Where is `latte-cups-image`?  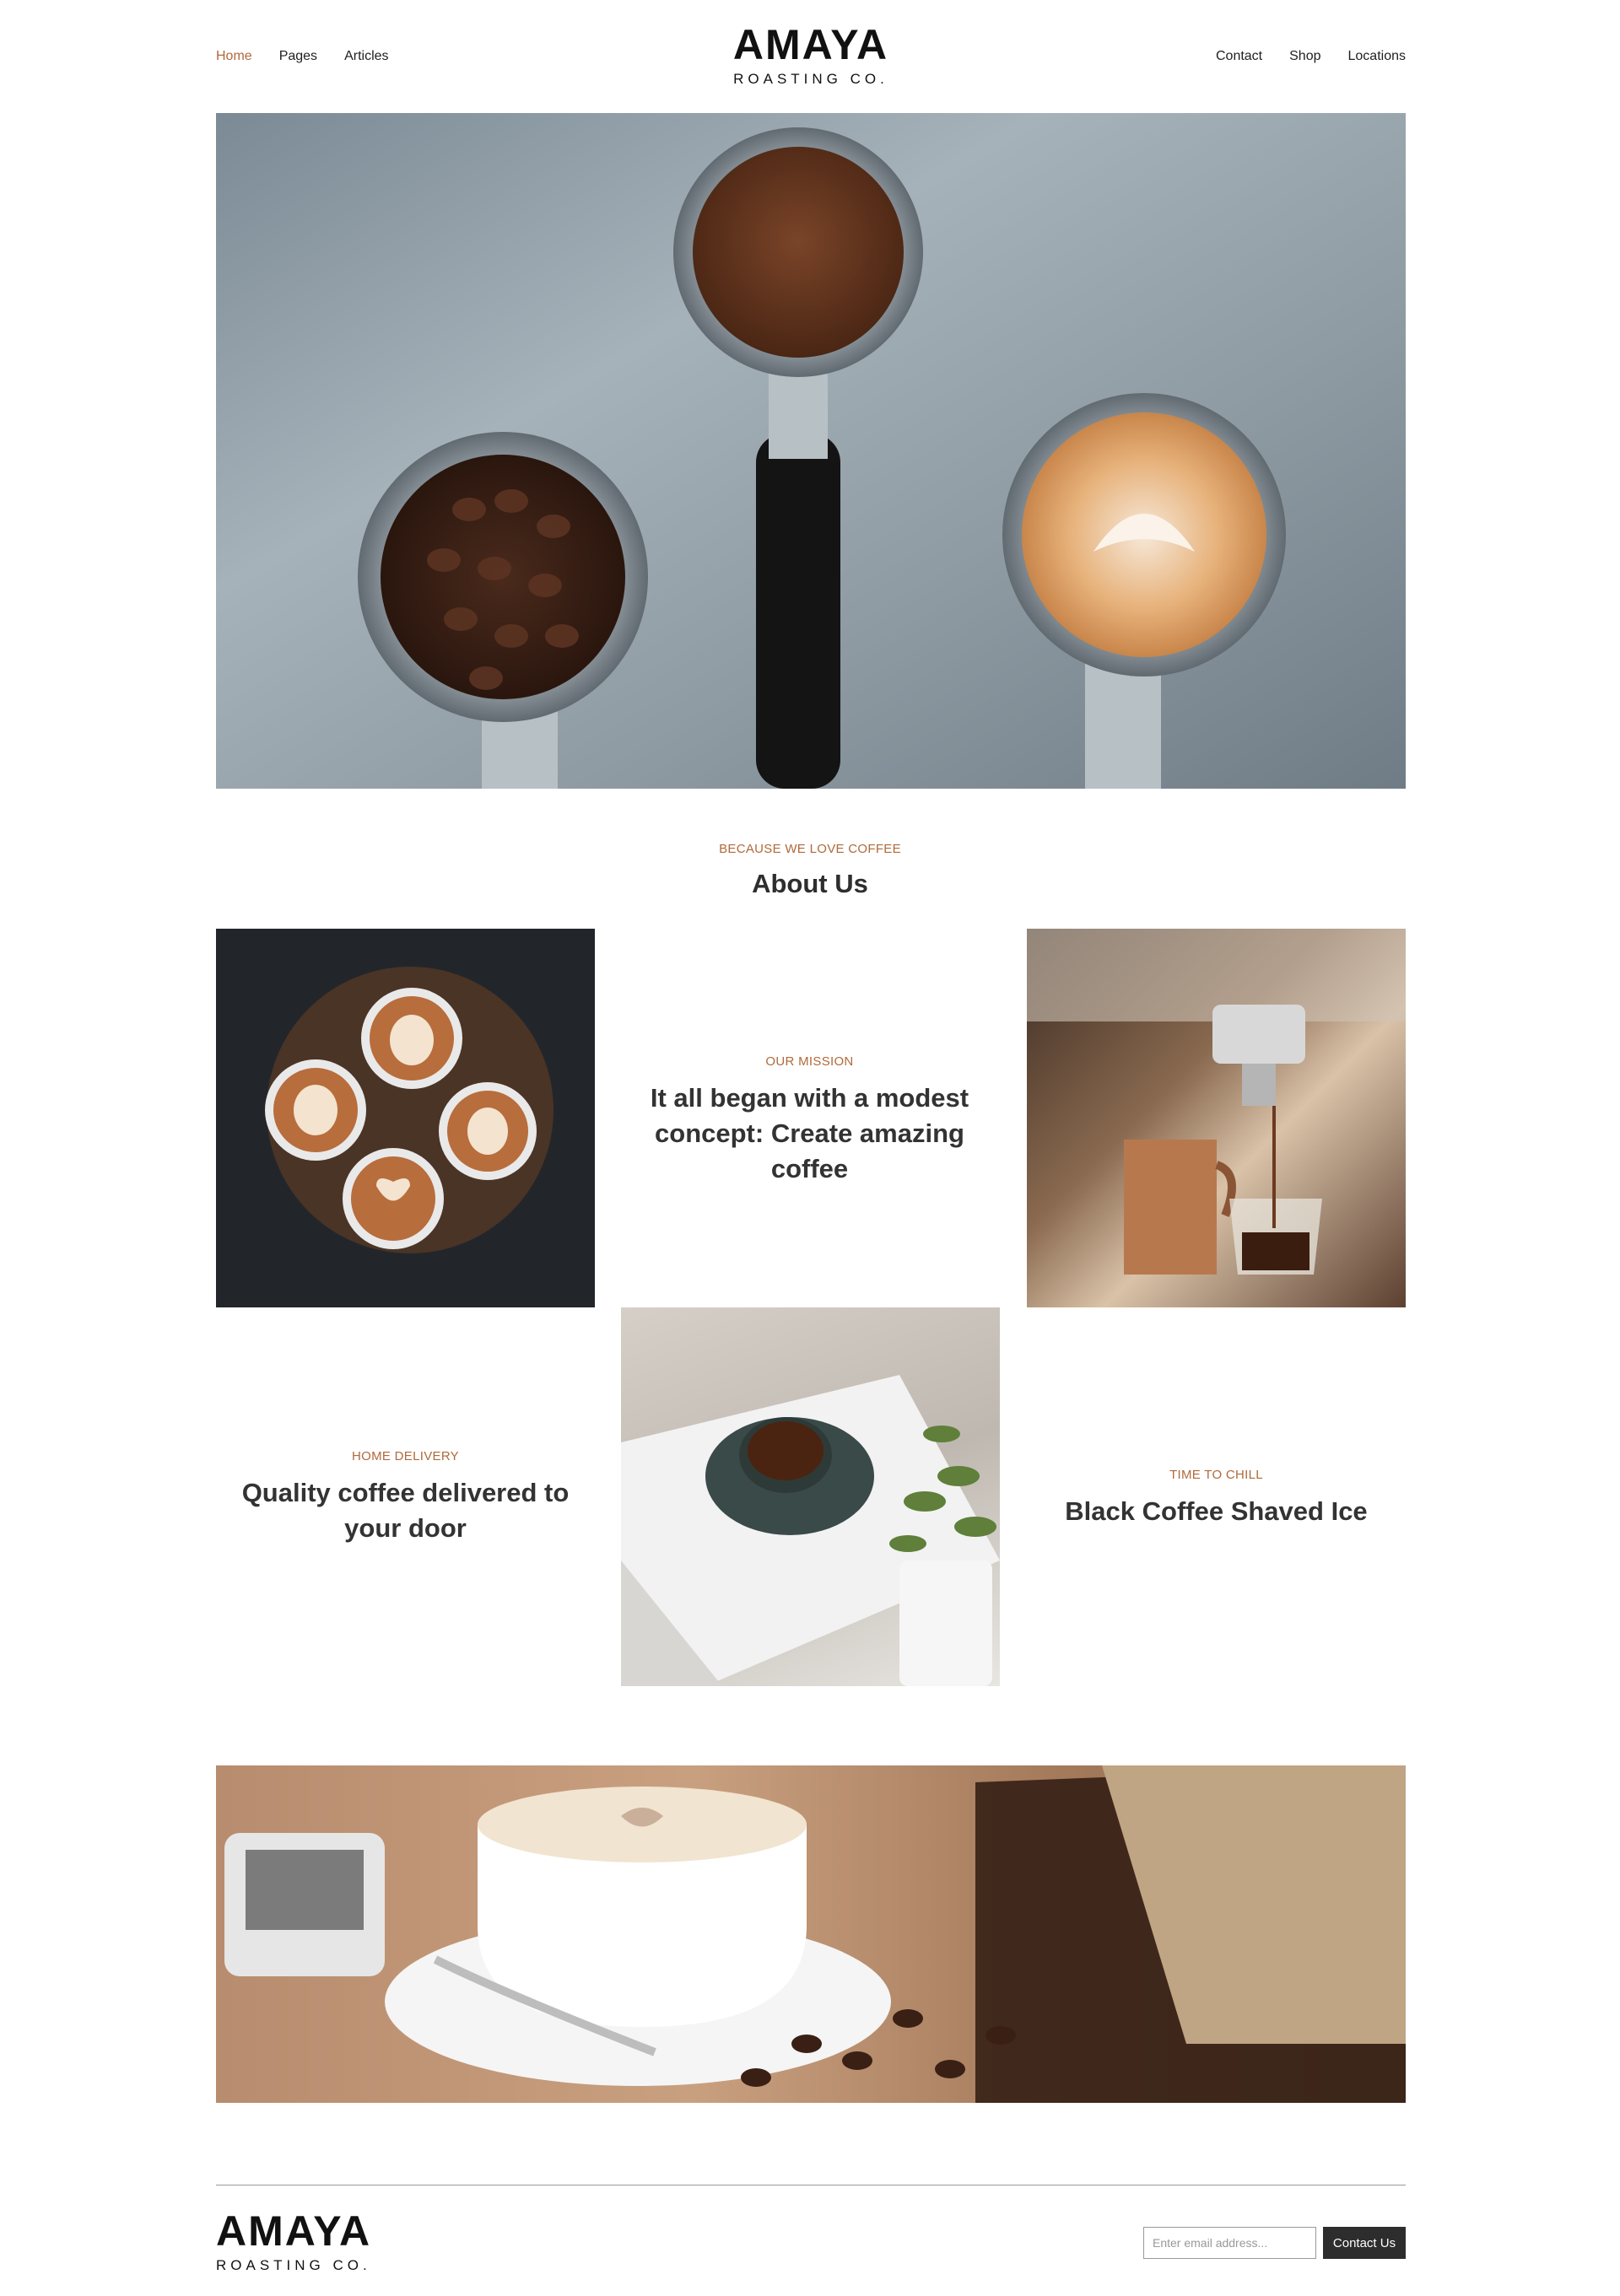 latte-cups-image is located at coordinates (405, 1118).